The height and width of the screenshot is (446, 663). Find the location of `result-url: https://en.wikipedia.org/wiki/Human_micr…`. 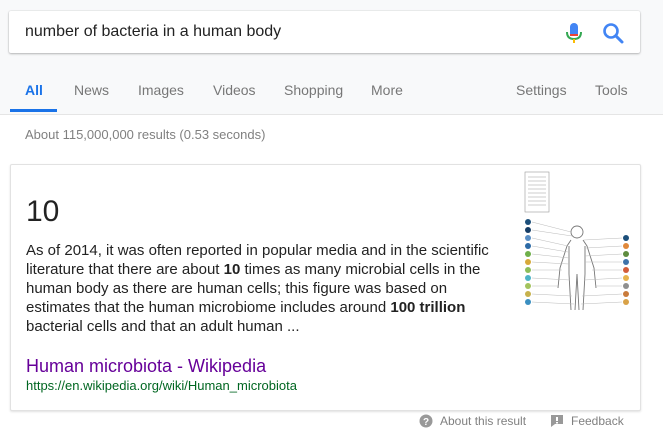

result-url: https://en.wikipedia.org/wiki/Human_micr… is located at coordinates (161, 385).